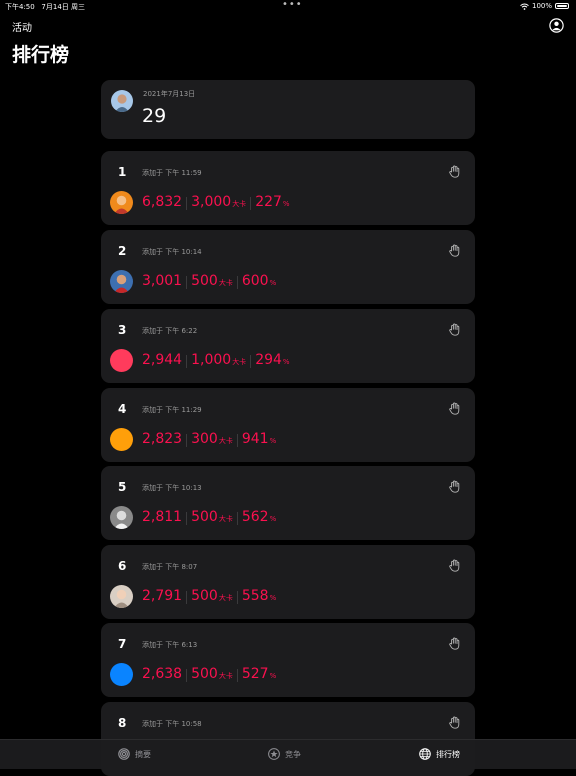  What do you see at coordinates (45, 7) in the screenshot?
I see `status-time: 下午4:50 7月14日 周三` at bounding box center [45, 7].